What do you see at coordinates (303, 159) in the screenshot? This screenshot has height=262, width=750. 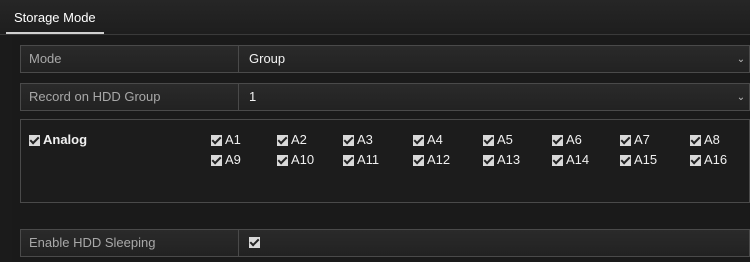 I see `camera-label: A10` at bounding box center [303, 159].